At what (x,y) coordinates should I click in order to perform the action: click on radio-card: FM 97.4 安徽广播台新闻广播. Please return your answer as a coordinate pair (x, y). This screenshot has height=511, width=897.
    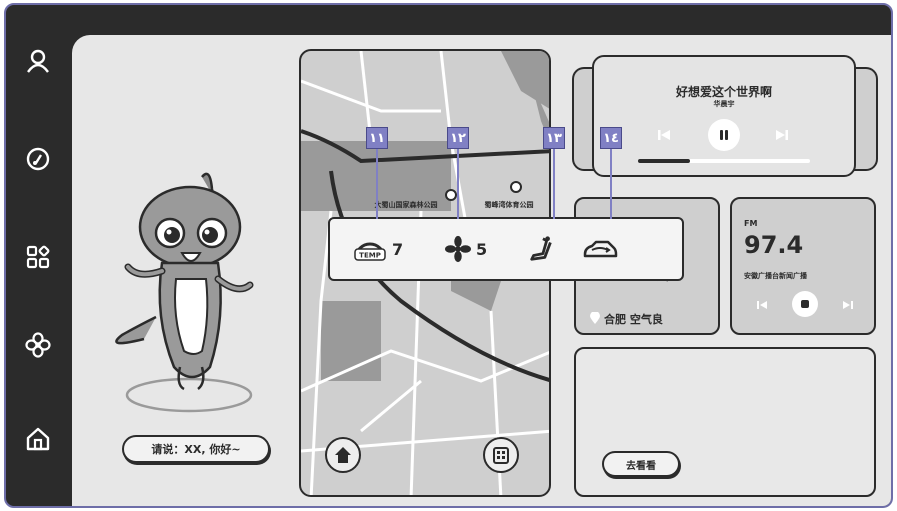
    Looking at the image, I should click on (803, 266).